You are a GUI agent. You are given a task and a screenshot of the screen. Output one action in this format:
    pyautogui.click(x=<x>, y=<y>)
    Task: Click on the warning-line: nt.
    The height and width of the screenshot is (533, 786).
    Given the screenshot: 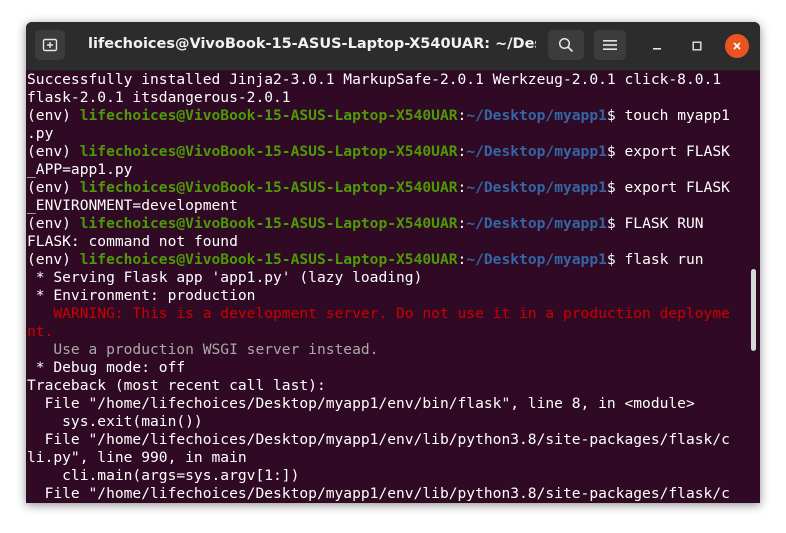 What is the action you would take?
    pyautogui.click(x=40, y=331)
    